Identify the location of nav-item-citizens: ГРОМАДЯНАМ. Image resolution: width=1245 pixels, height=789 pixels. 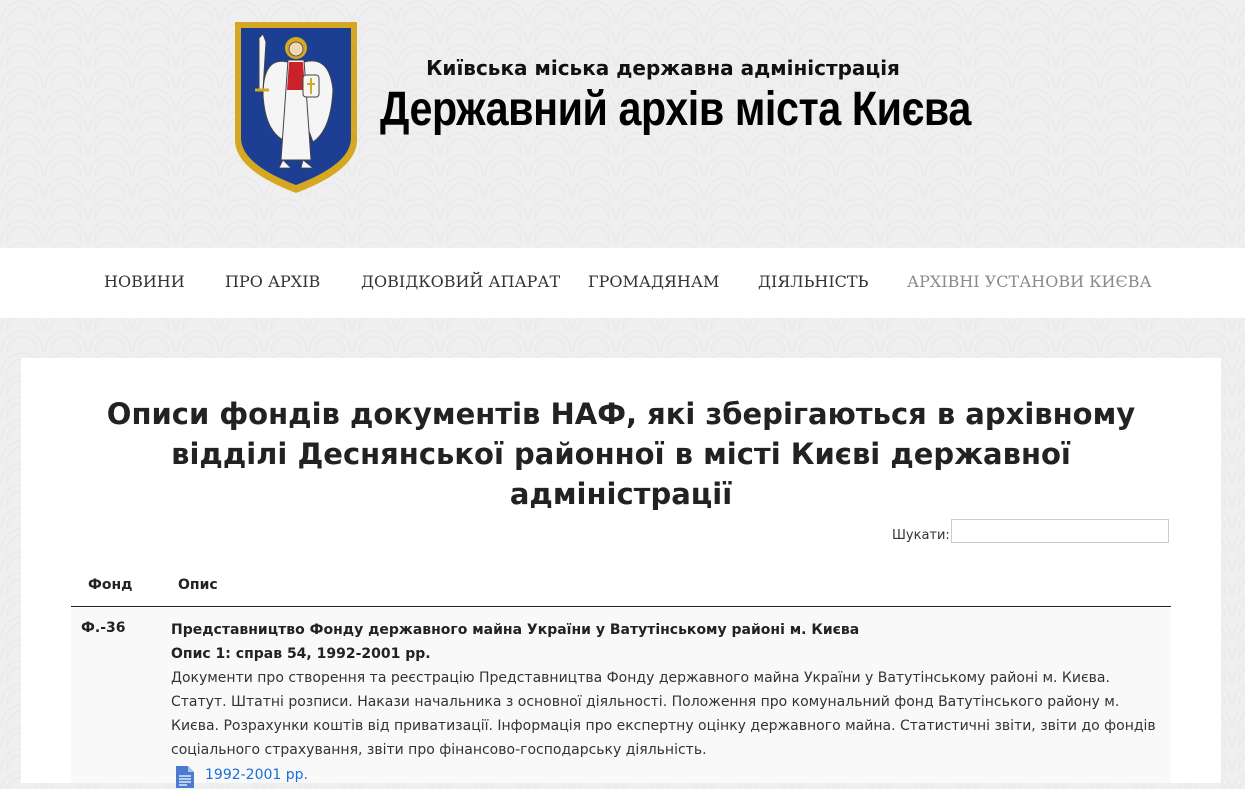
(653, 281).